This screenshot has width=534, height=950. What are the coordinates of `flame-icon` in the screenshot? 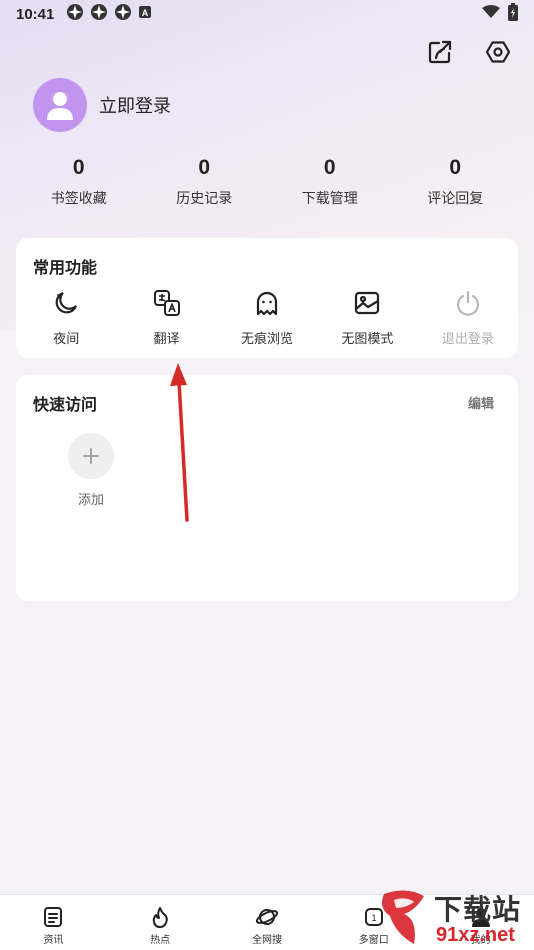 It's located at (160, 917).